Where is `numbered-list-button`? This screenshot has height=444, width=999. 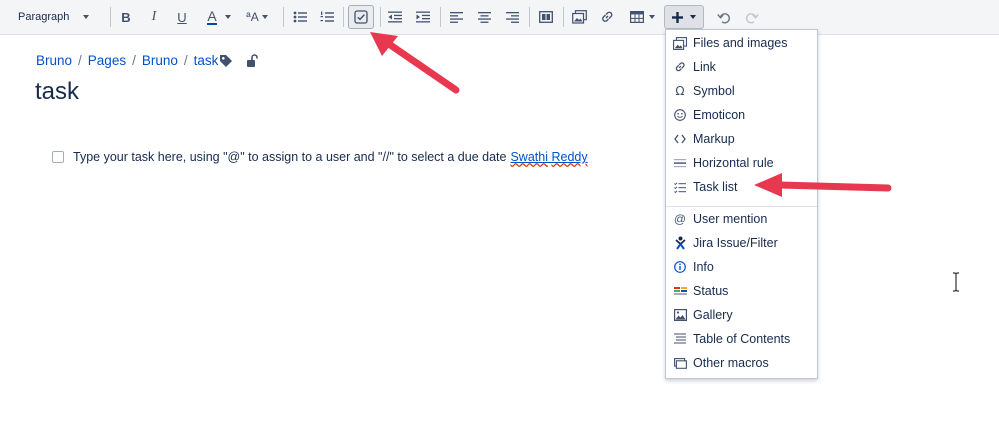
numbered-list-button is located at coordinates (327, 17).